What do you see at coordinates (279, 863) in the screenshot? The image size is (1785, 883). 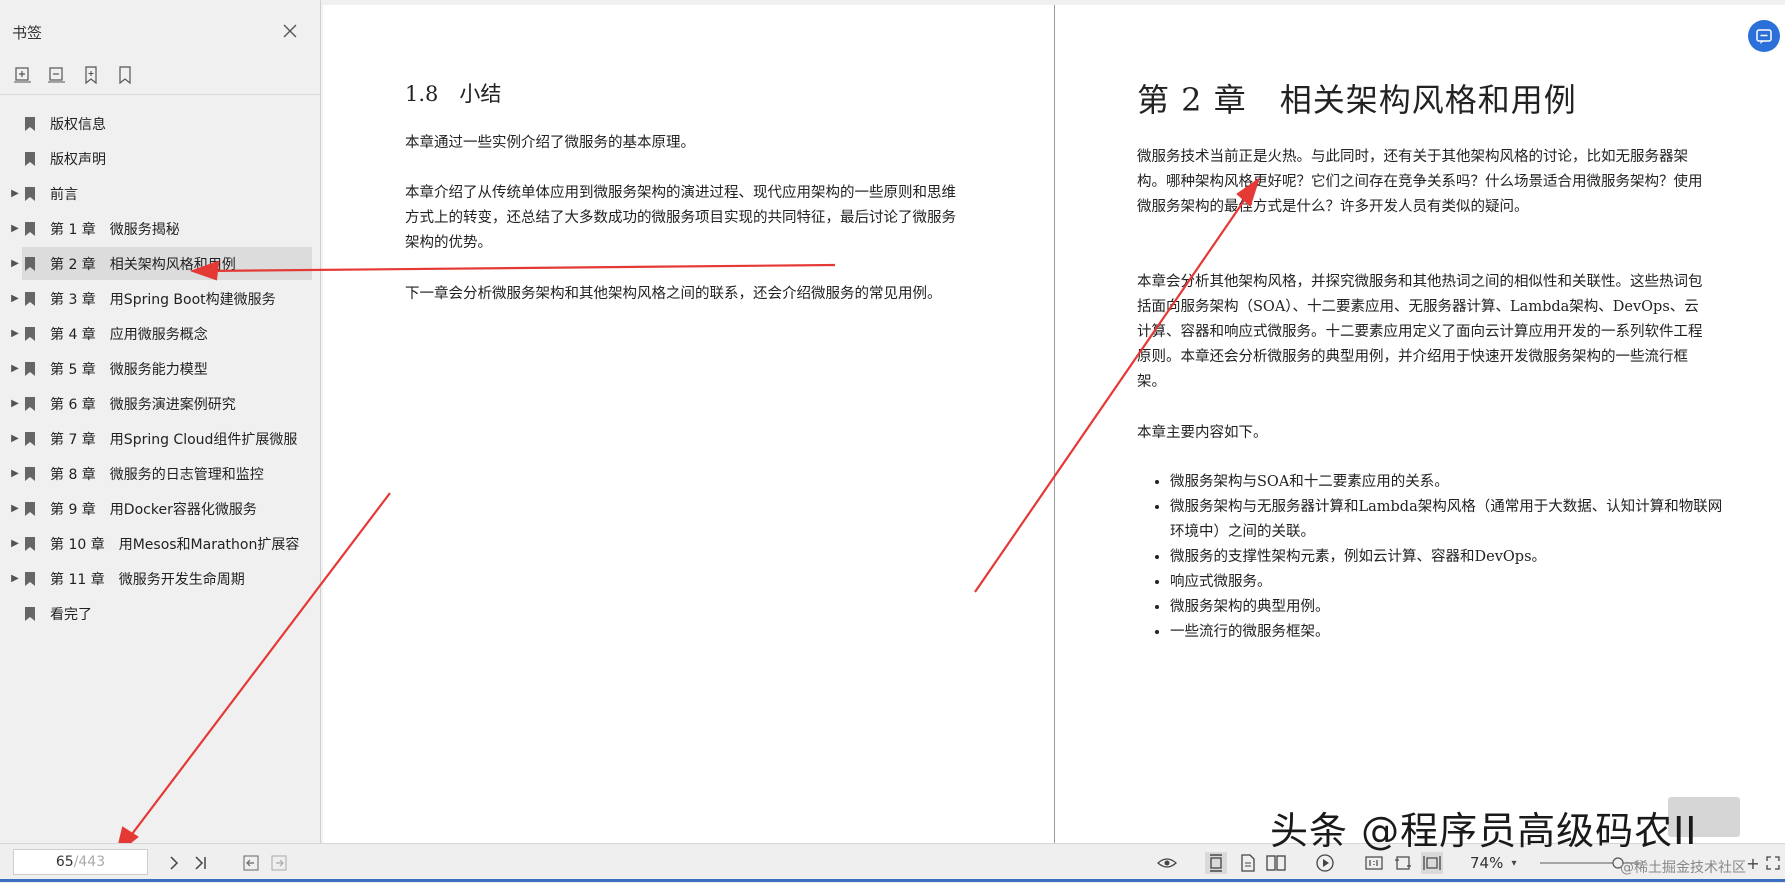 I see `forward-icon` at bounding box center [279, 863].